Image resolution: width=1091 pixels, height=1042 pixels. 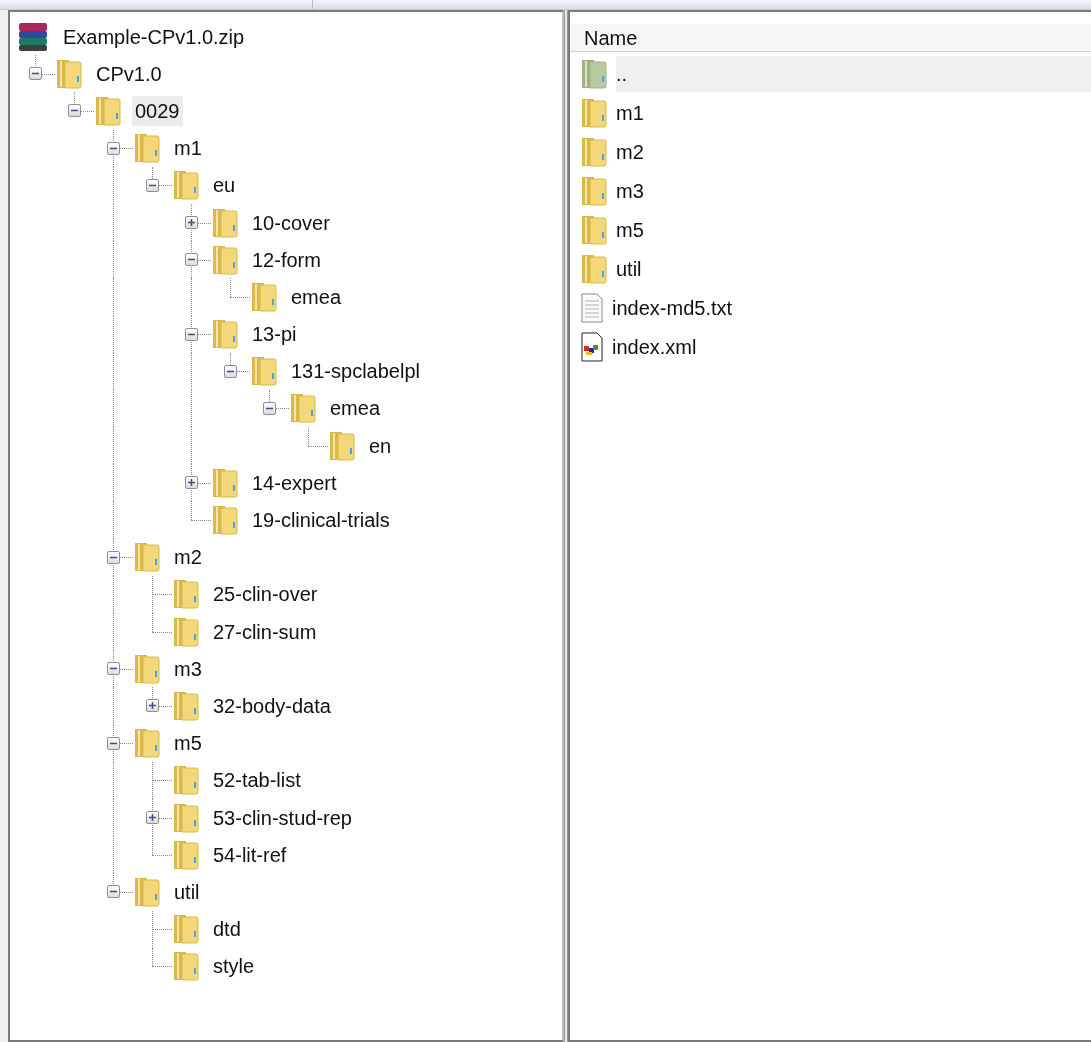 What do you see at coordinates (188, 148) in the screenshot?
I see `tree-item: m1` at bounding box center [188, 148].